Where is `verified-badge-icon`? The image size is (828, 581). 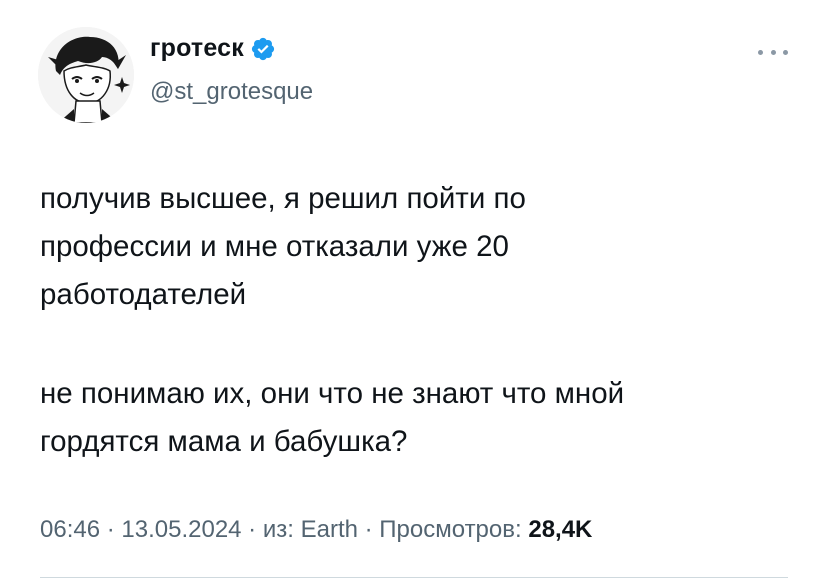
verified-badge-icon is located at coordinates (263, 49).